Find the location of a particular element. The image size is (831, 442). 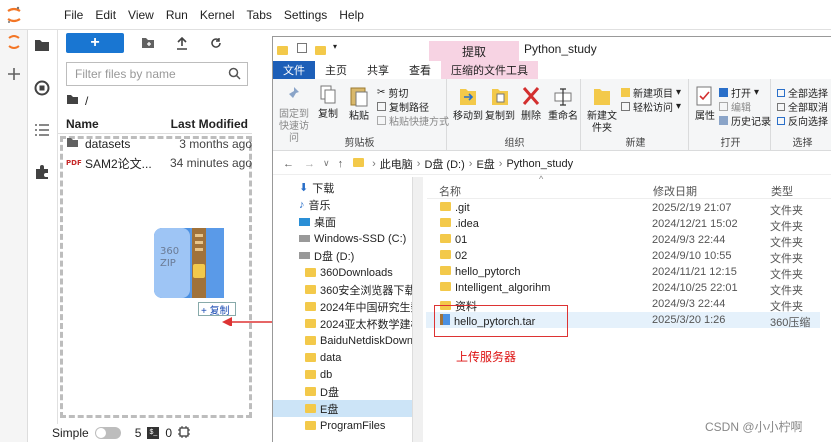

delete-icon is located at coordinates (531, 96).